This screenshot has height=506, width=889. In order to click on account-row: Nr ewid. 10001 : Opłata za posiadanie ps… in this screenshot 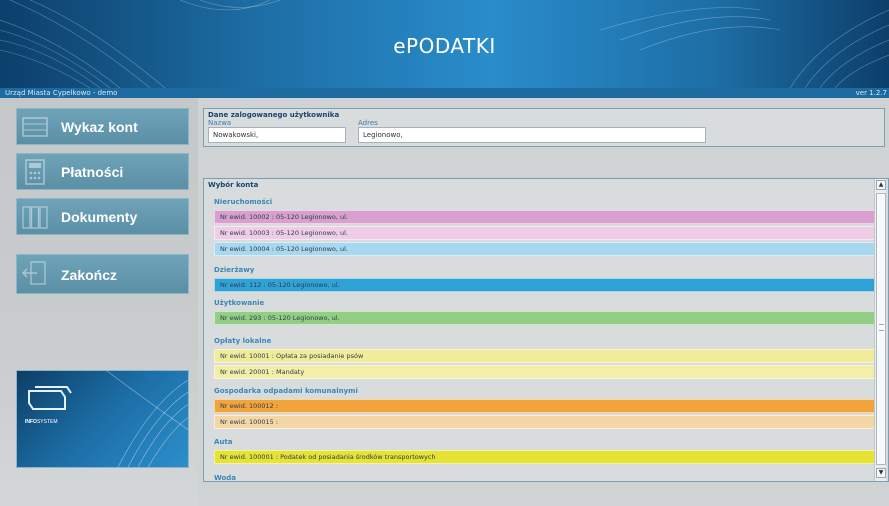, I will do `click(545, 356)`.